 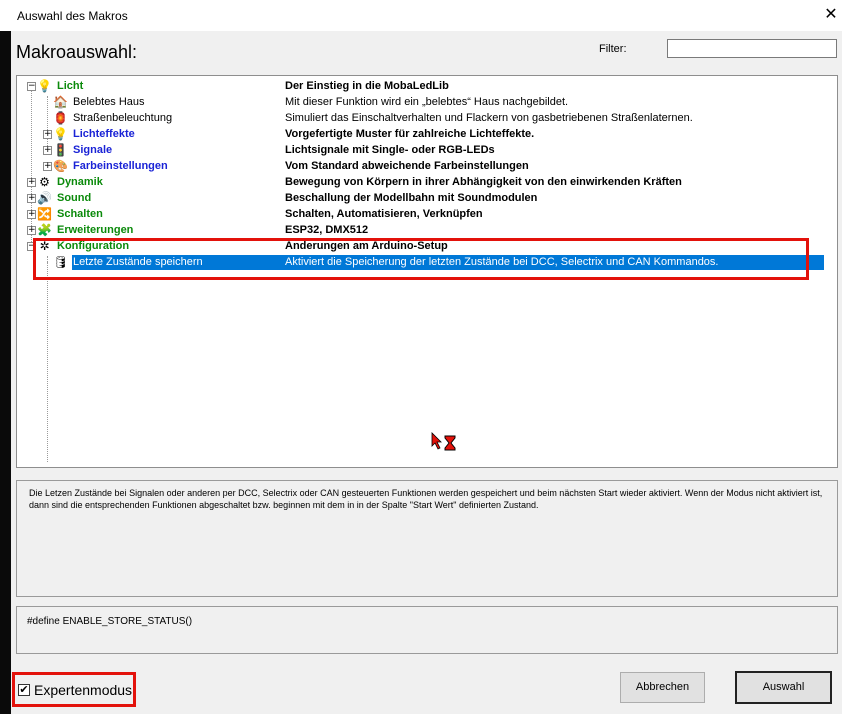 I want to click on tree-item-description: Lichtsignale mit Single- oder RGB-LEDs, so click(x=390, y=150).